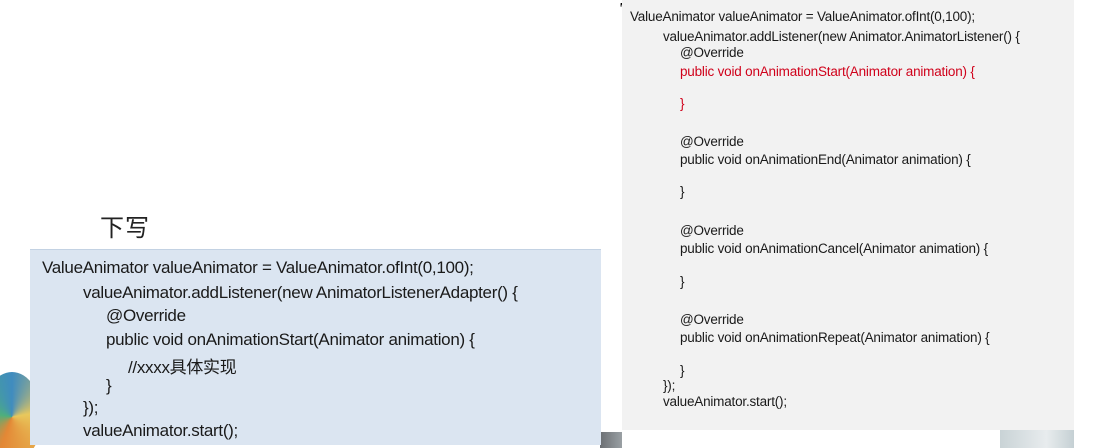  Describe the element at coordinates (682, 103) in the screenshot. I see `code-line-highlighted: }` at that location.